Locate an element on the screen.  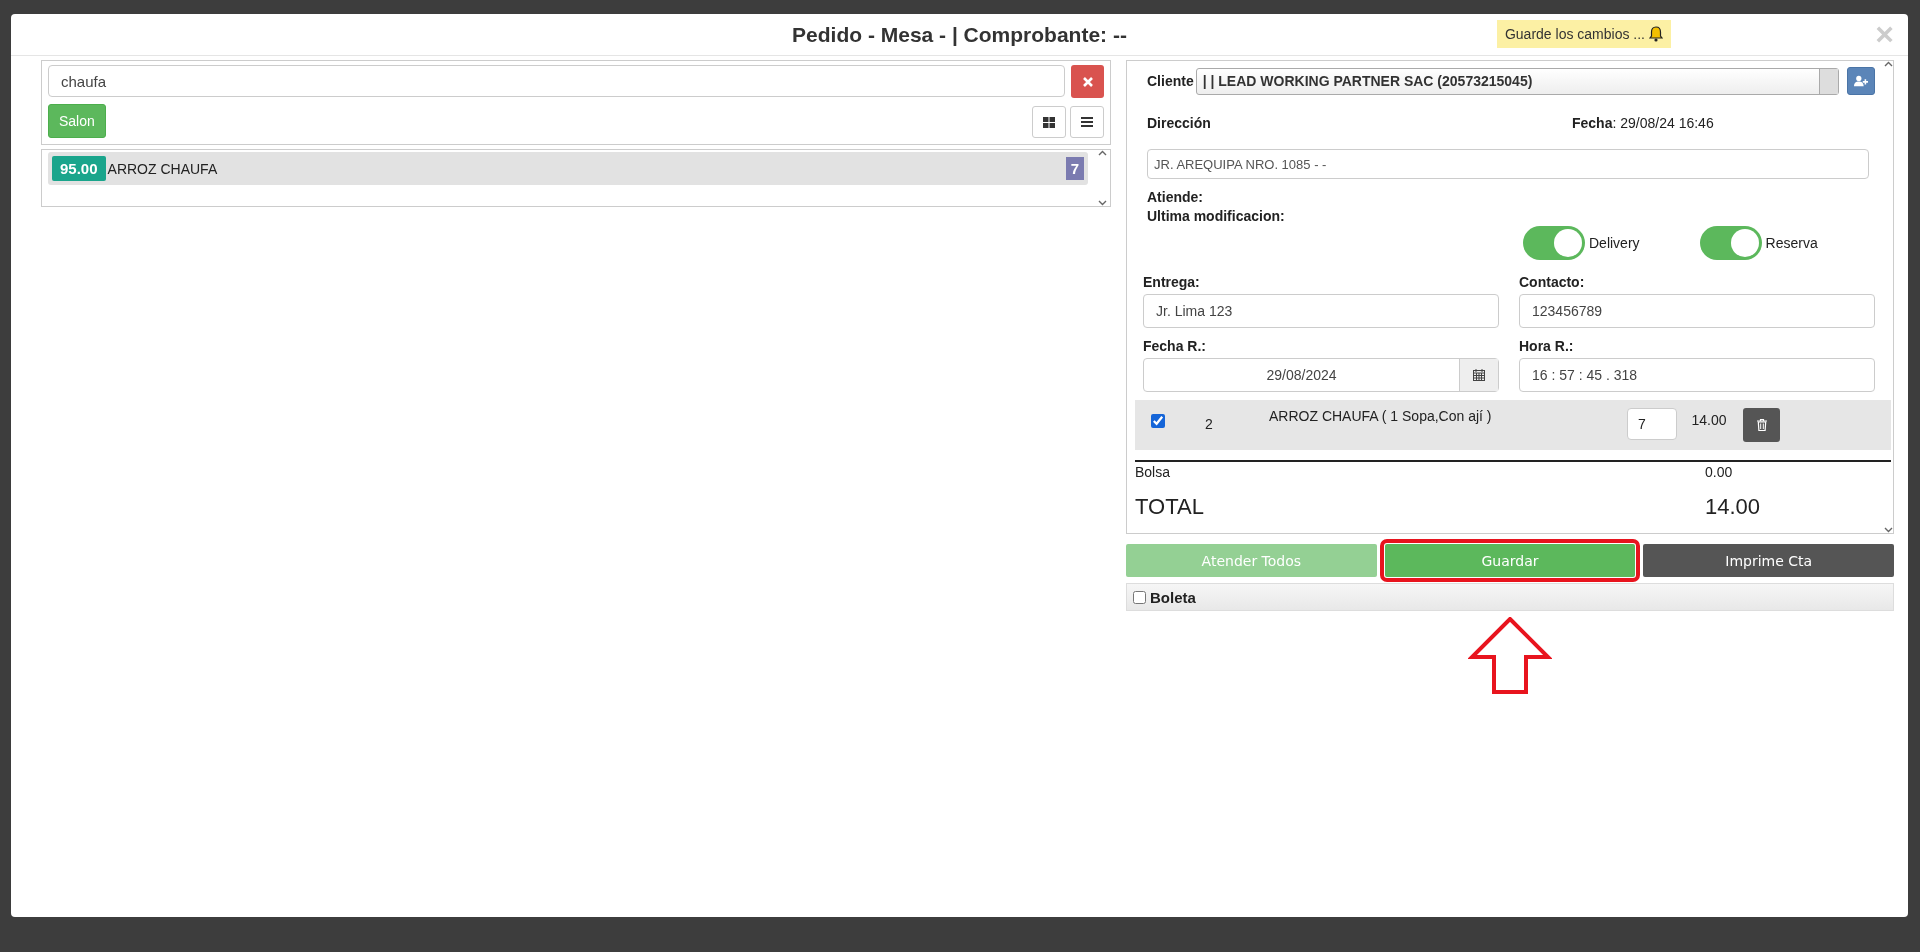
add-user-icon is located at coordinates (1861, 81).